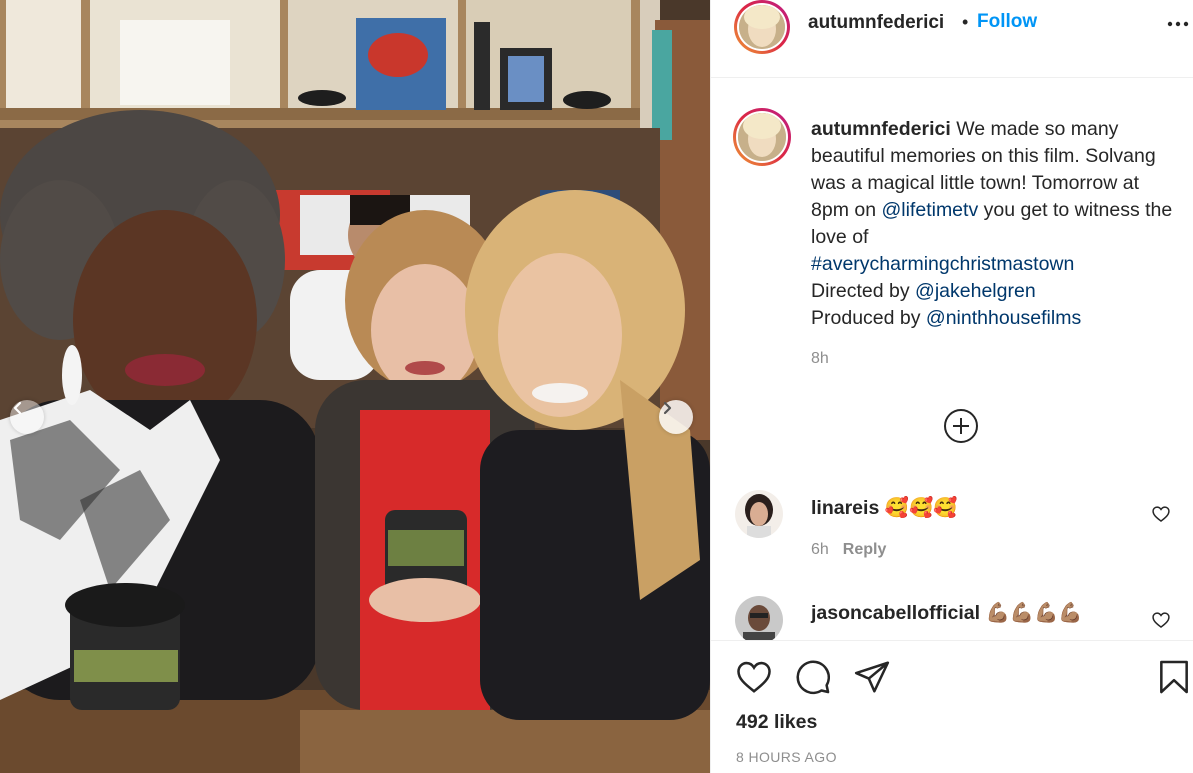 Image resolution: width=1193 pixels, height=773 pixels. Describe the element at coordinates (1003, 318) in the screenshot. I see `mention-link: @ninthhousefilms` at that location.